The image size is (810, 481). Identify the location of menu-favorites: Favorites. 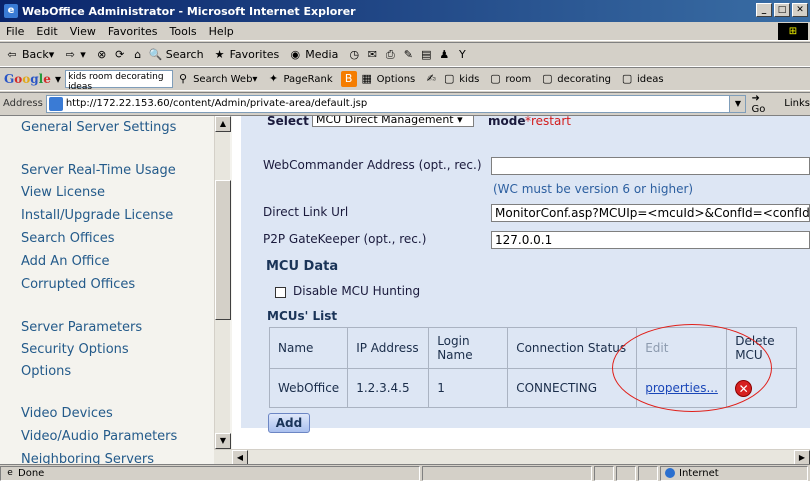
(133, 31).